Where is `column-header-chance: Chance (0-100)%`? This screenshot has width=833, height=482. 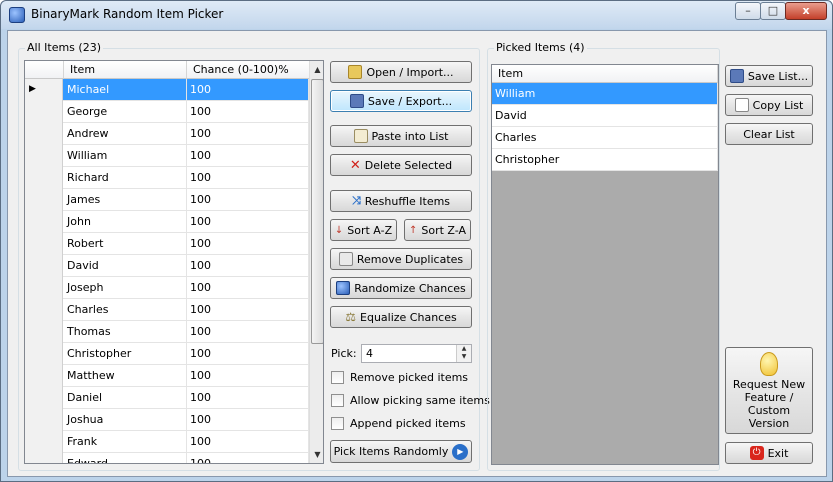 column-header-chance: Chance (0-100)% is located at coordinates (248, 70).